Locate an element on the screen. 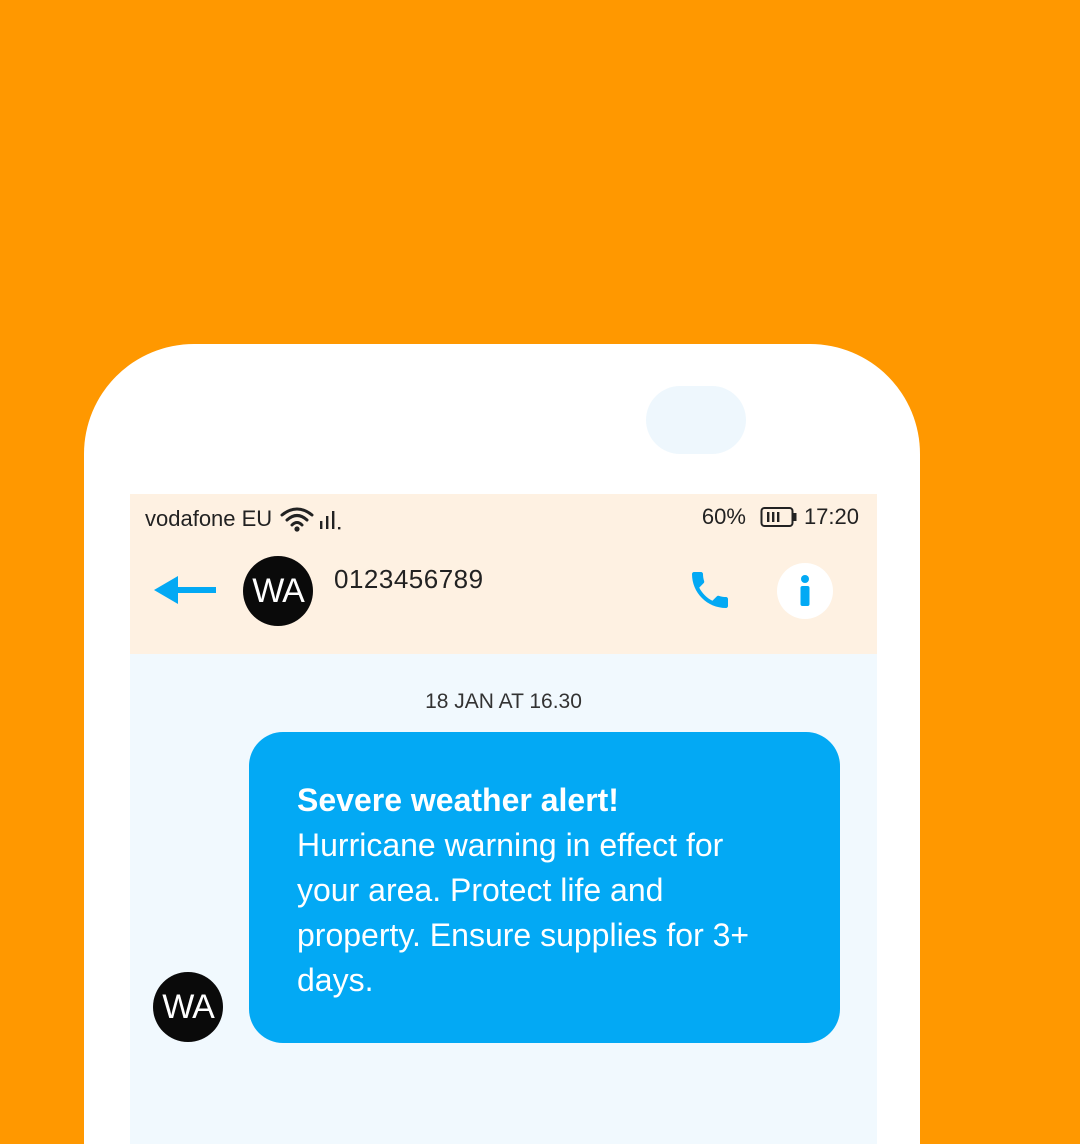 This screenshot has height=1144, width=1080. wifi-icon is located at coordinates (297, 519).